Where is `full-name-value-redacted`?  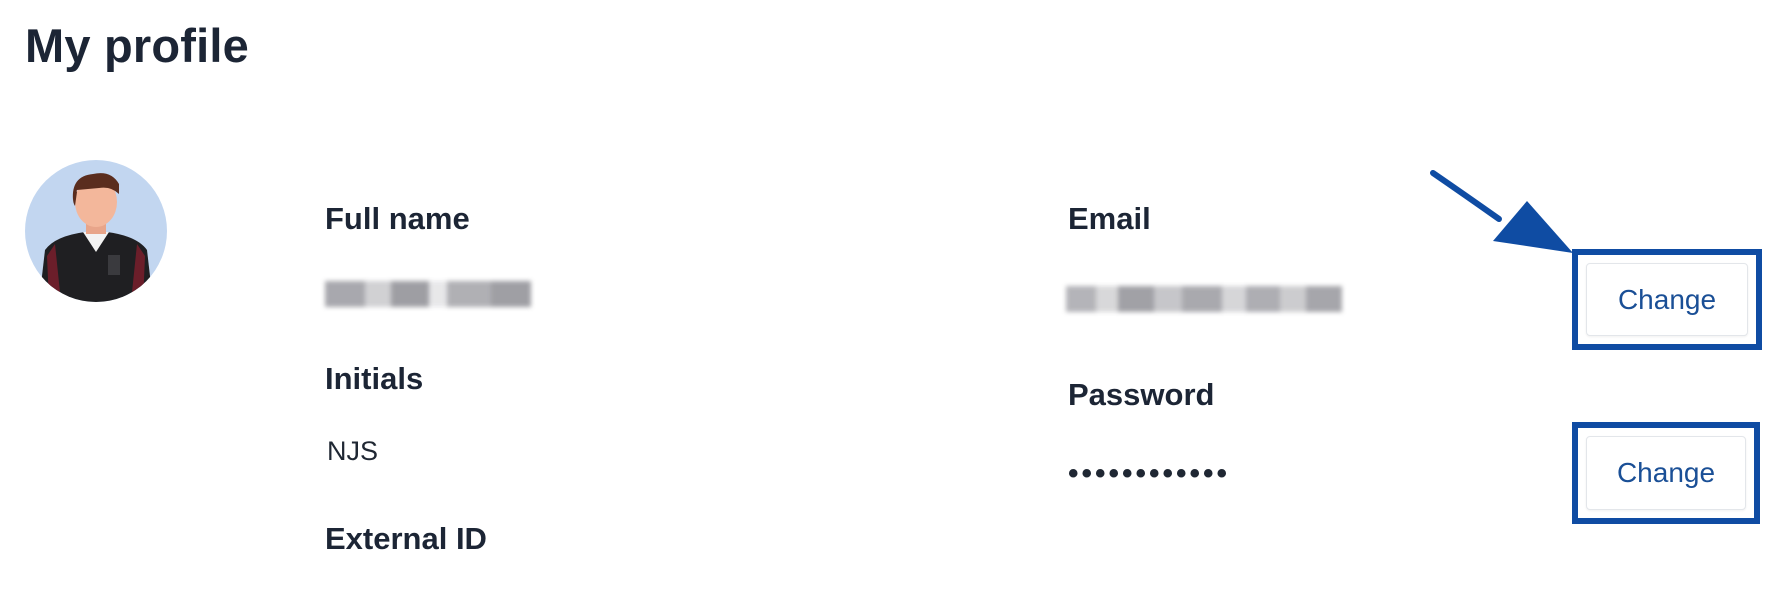
full-name-value-redacted is located at coordinates (428, 294).